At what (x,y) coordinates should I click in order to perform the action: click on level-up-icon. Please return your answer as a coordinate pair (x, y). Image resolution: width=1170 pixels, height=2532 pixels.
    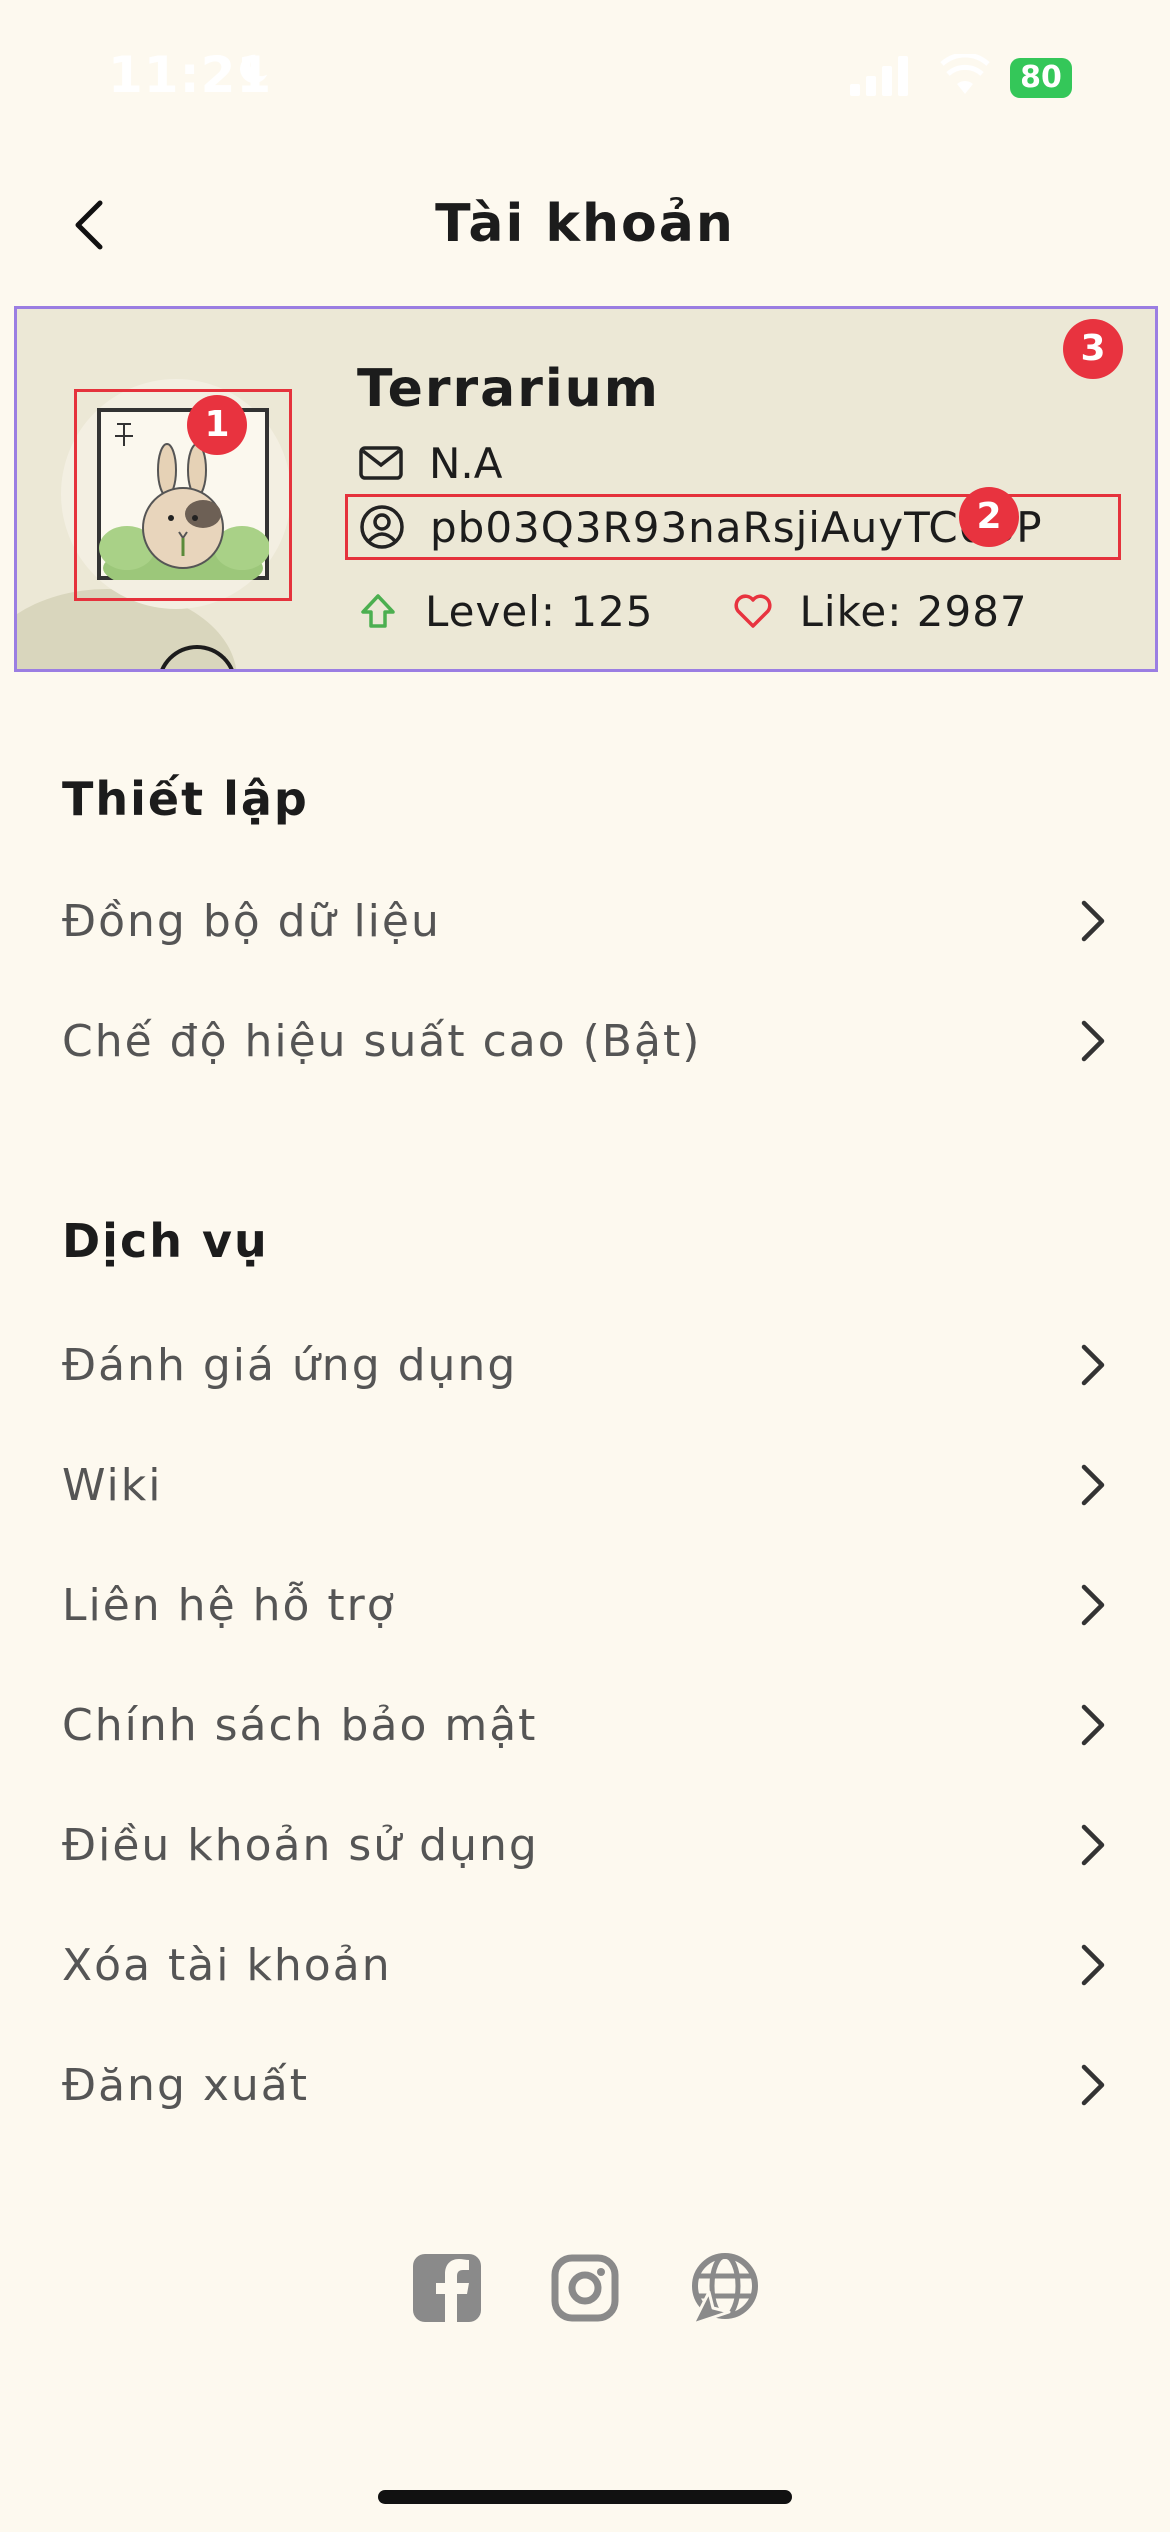
    Looking at the image, I should click on (378, 611).